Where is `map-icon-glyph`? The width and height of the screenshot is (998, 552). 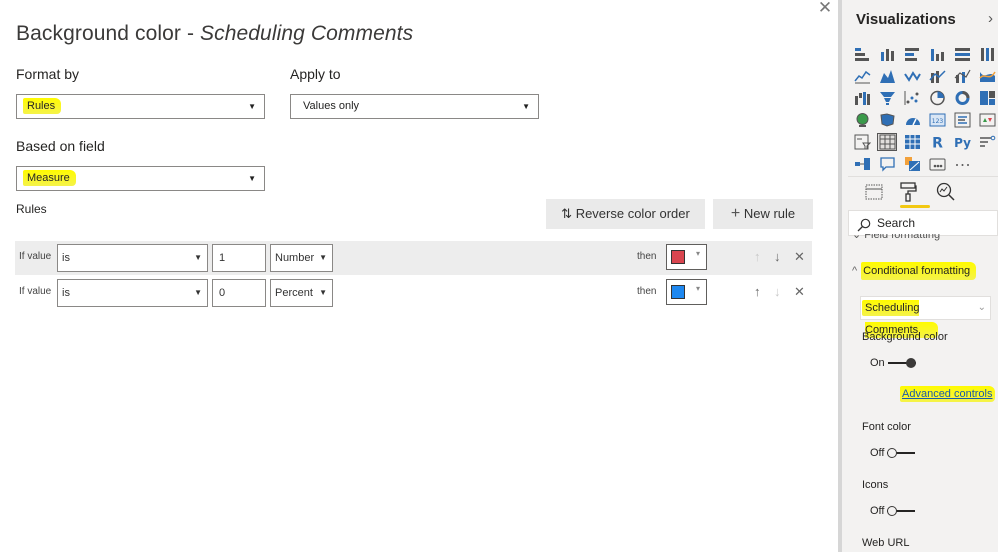 map-icon-glyph is located at coordinates (862, 120).